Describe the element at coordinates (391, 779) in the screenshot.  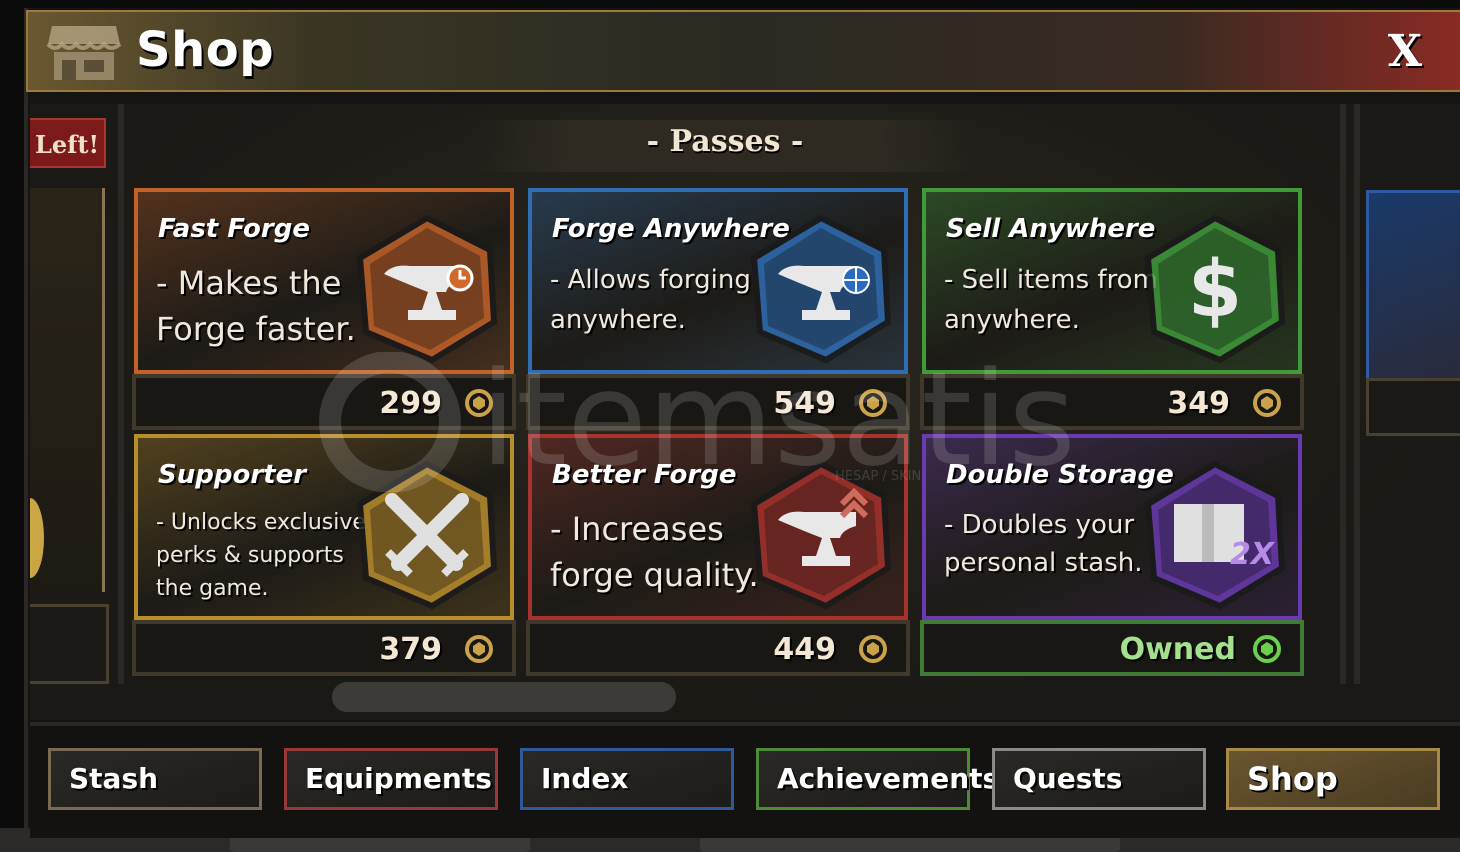
I see `tab-equipments: Equipments` at that location.